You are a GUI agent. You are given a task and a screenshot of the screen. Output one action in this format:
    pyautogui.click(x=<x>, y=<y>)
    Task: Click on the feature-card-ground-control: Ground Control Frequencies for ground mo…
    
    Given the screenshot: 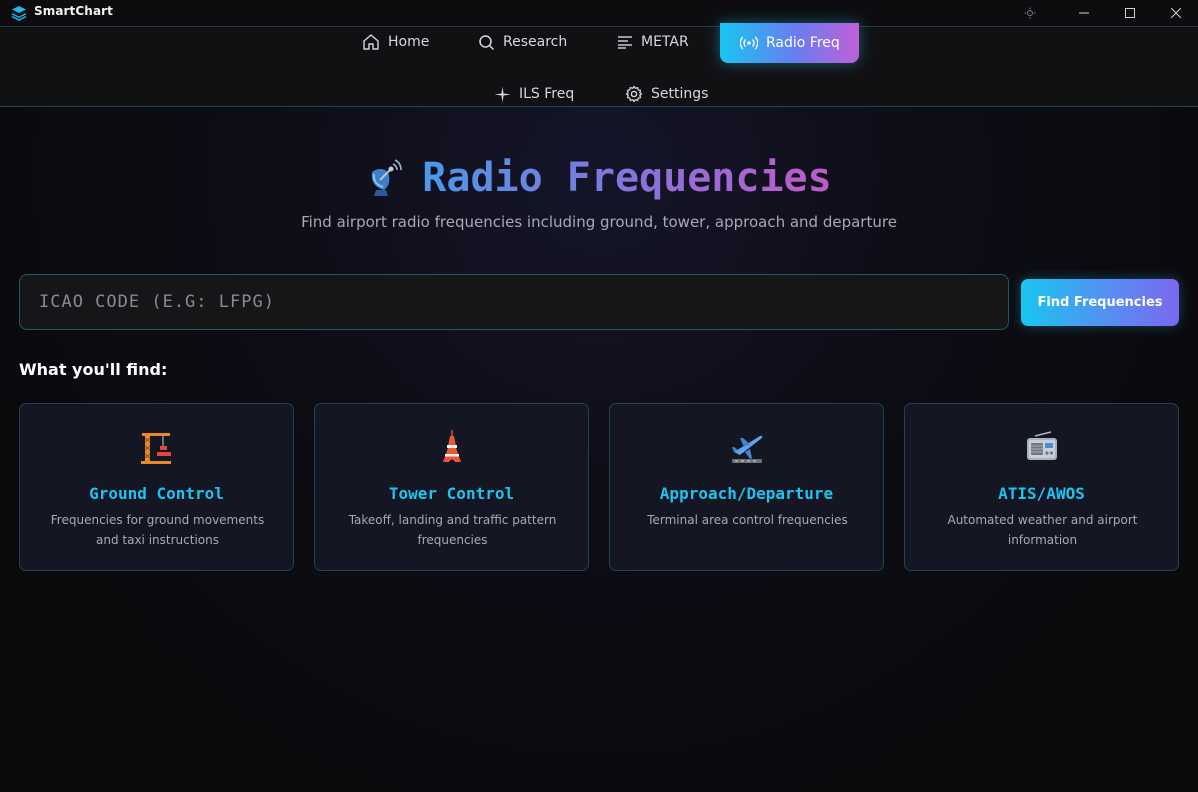 What is the action you would take?
    pyautogui.click(x=156, y=487)
    